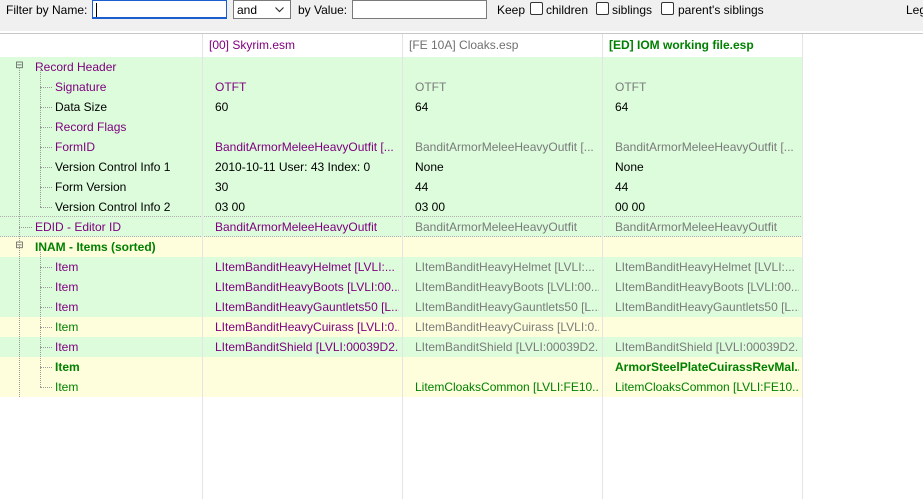  I want to click on keep-parents-siblings-label: parent's siblings, so click(721, 10).